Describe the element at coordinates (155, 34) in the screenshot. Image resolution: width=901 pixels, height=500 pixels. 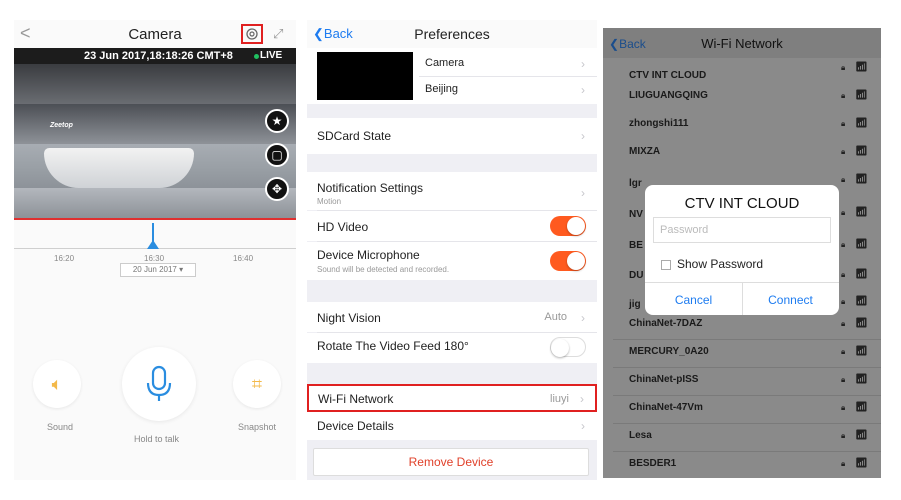
I see `camera-nav-bar: < Camera ⤢` at that location.